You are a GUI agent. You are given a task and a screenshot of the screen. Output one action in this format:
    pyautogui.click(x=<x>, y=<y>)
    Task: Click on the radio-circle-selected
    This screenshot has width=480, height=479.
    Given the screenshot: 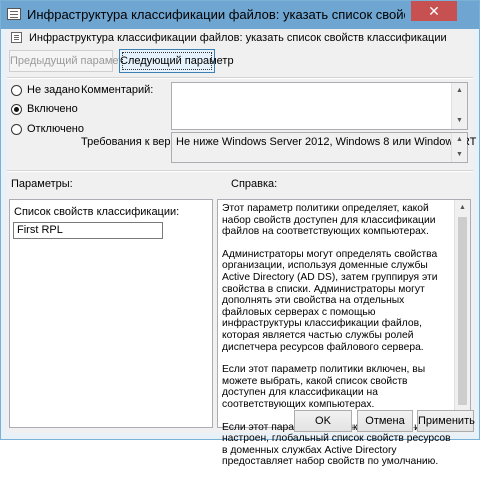 What is the action you would take?
    pyautogui.click(x=16, y=109)
    